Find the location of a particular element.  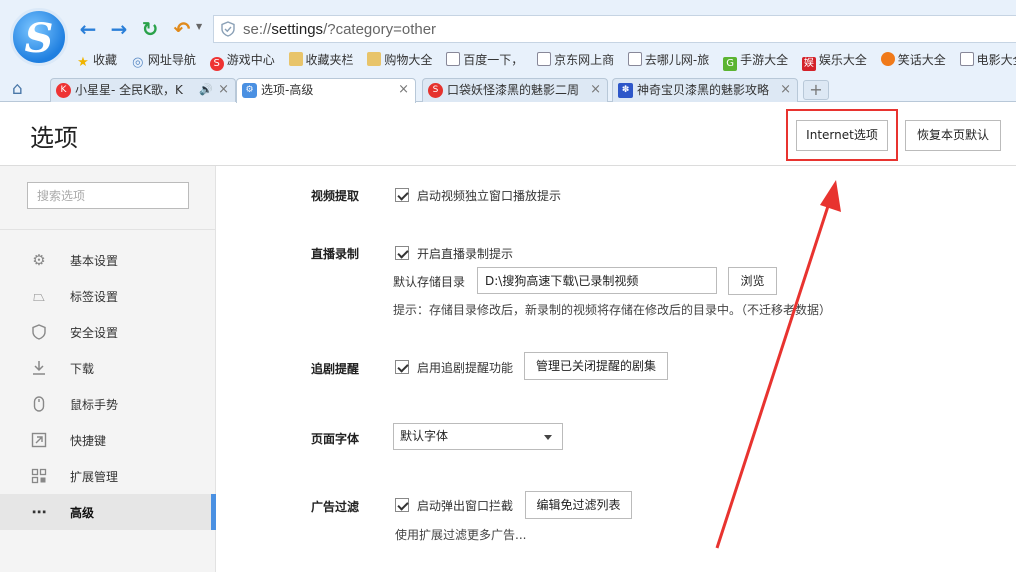

annotation-highlight-box is located at coordinates (842, 135).